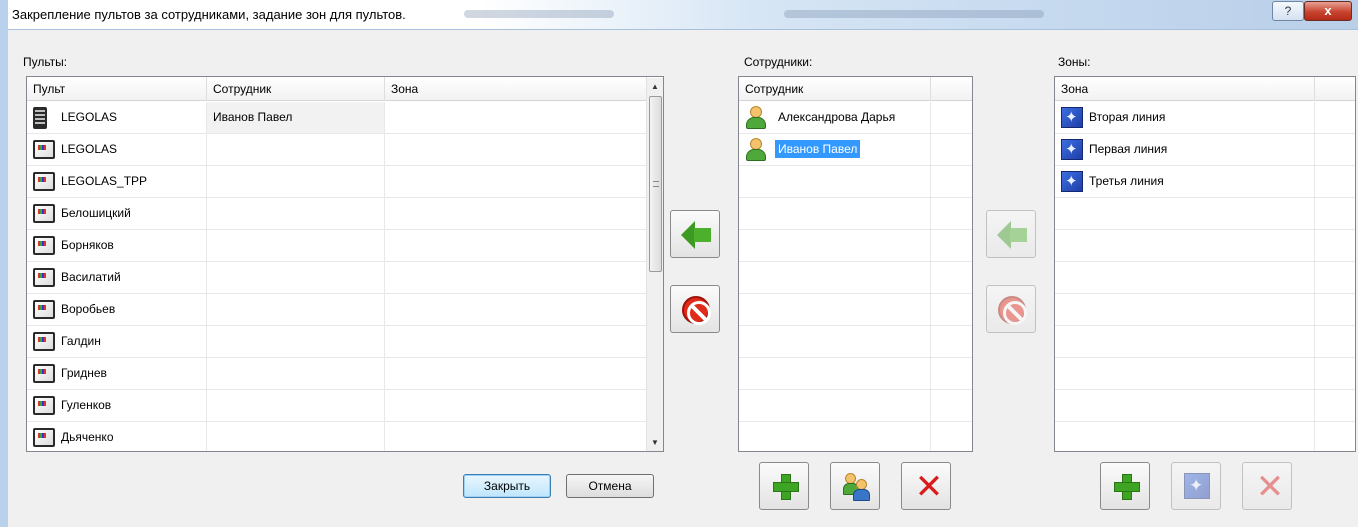  I want to click on consoles-scrollbar: ▲ ▼, so click(654, 264).